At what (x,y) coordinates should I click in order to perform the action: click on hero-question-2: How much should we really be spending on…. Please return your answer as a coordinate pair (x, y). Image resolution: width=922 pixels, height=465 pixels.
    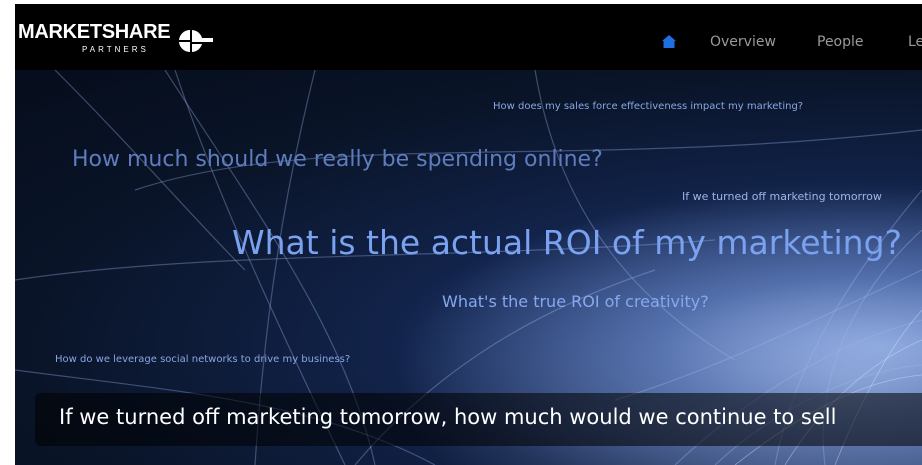
    Looking at the image, I should click on (337, 159).